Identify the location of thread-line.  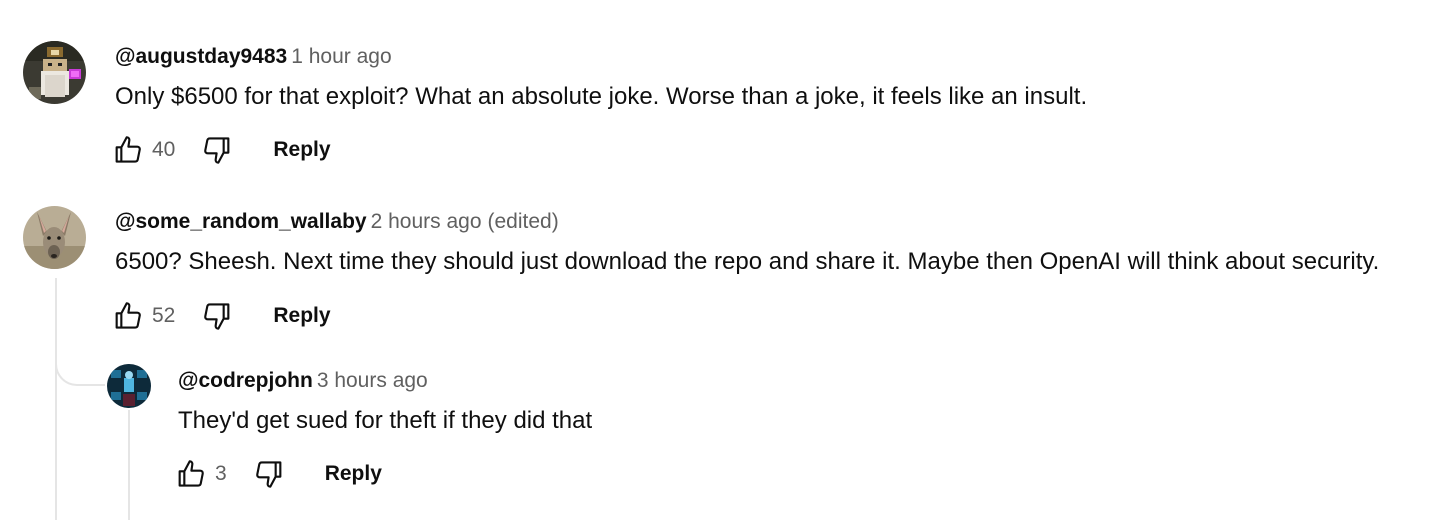
(56, 399).